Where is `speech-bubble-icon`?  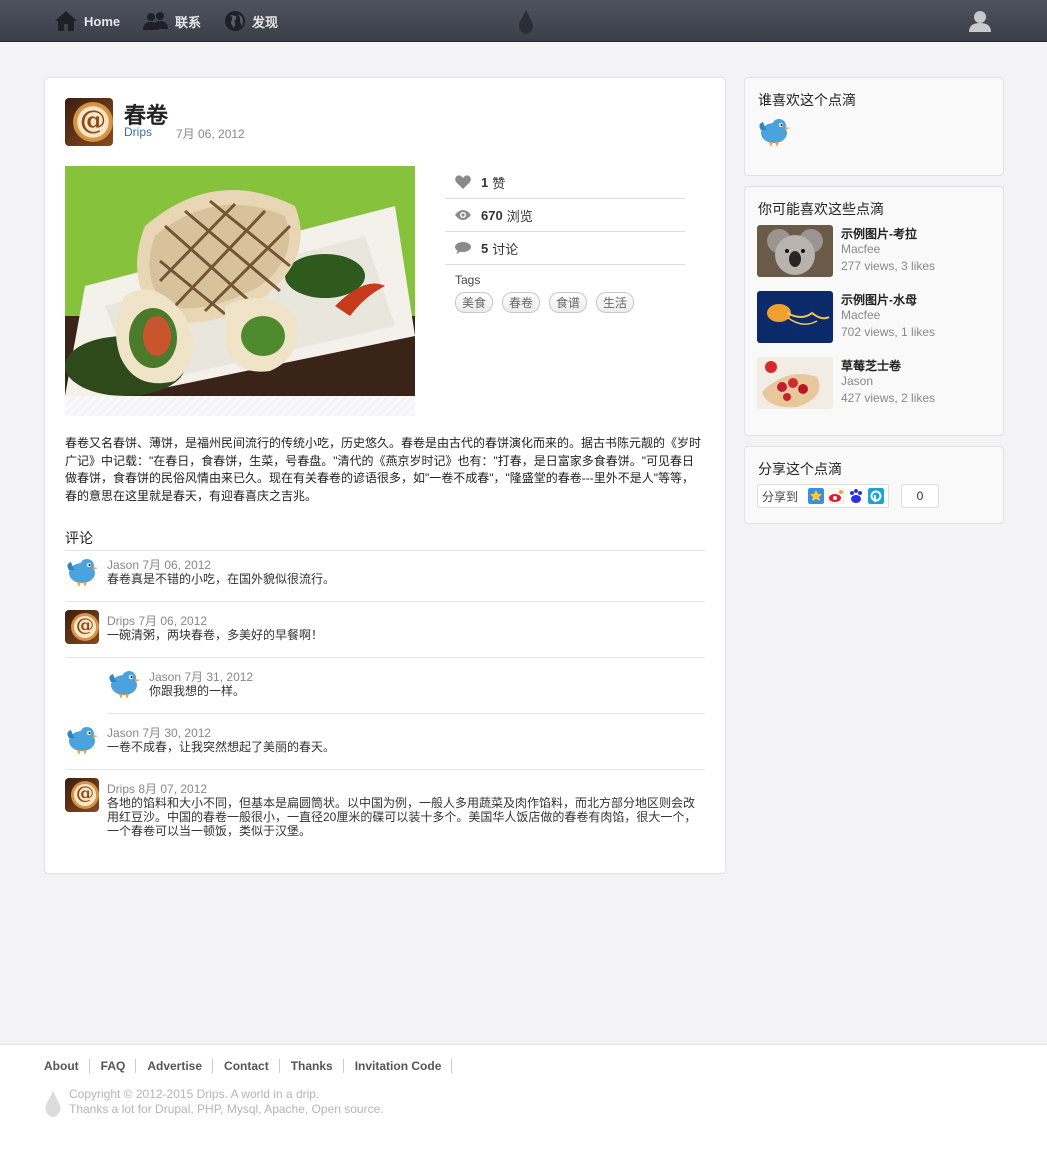 speech-bubble-icon is located at coordinates (463, 248).